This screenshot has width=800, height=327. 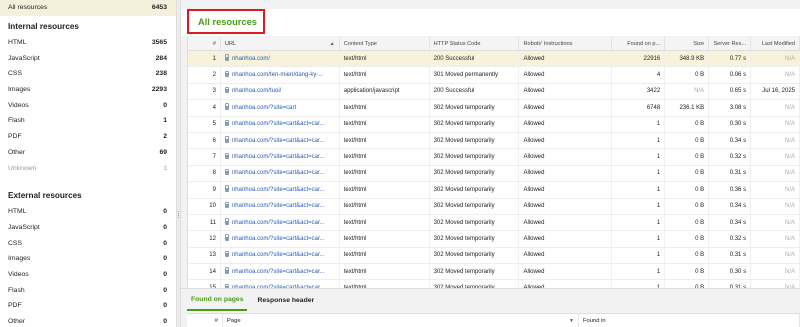 What do you see at coordinates (88, 74) in the screenshot?
I see `sidebar-item-css: CSS 238` at bounding box center [88, 74].